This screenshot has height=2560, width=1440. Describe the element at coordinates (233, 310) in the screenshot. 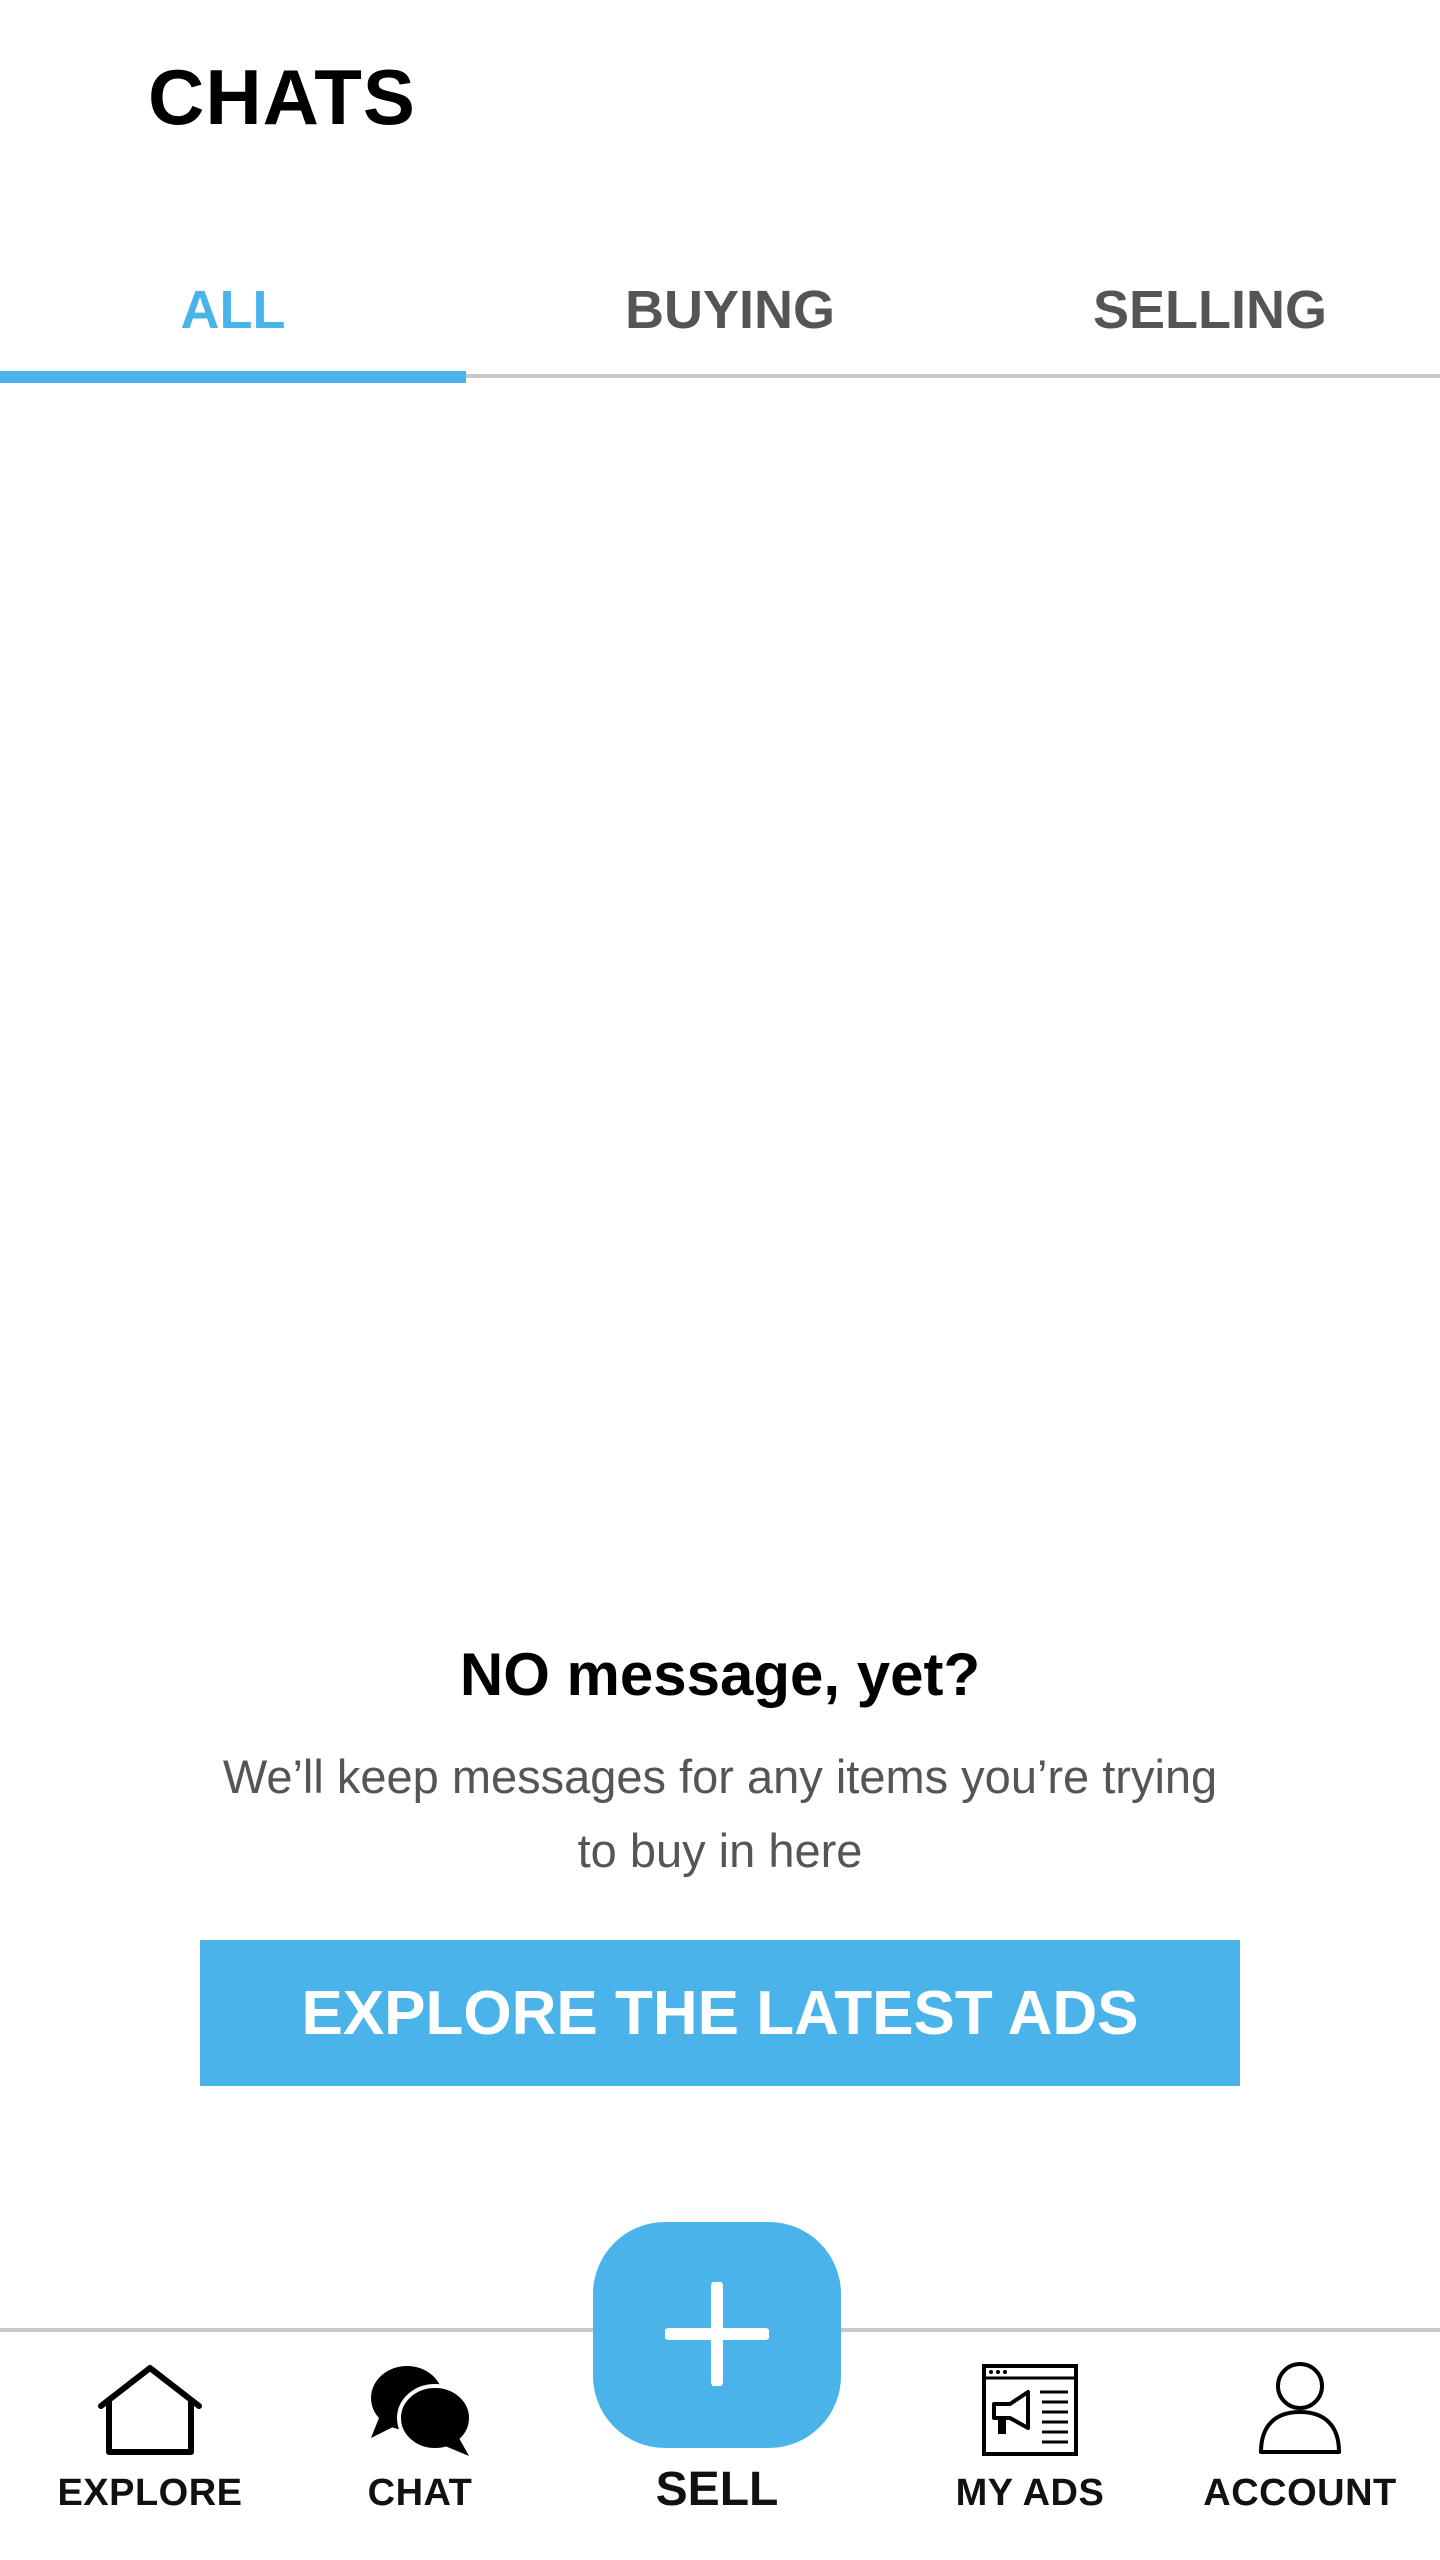

I see `tab-all: ALL` at that location.